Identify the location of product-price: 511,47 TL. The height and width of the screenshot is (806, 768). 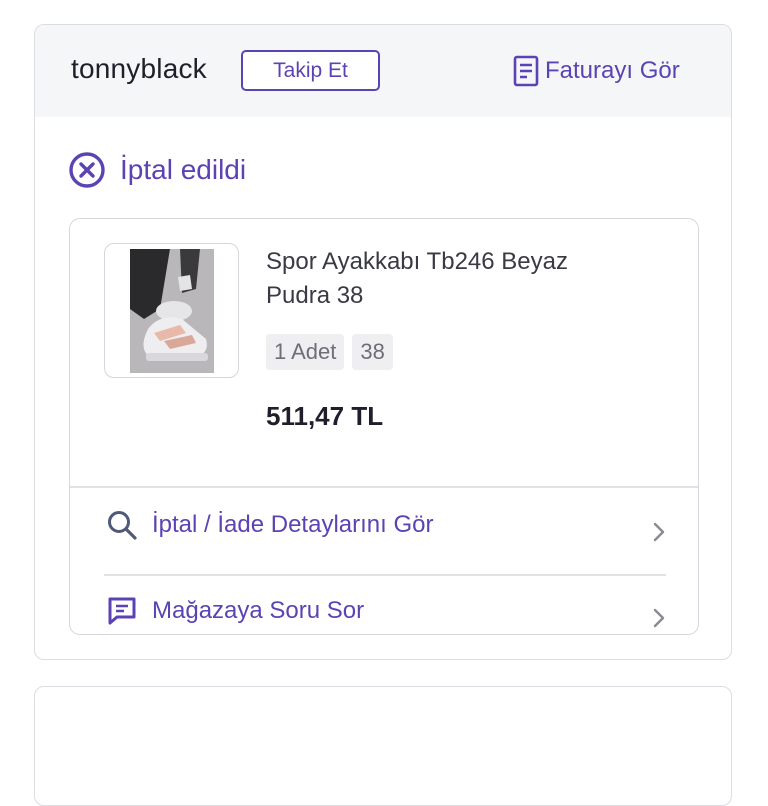
(325, 416).